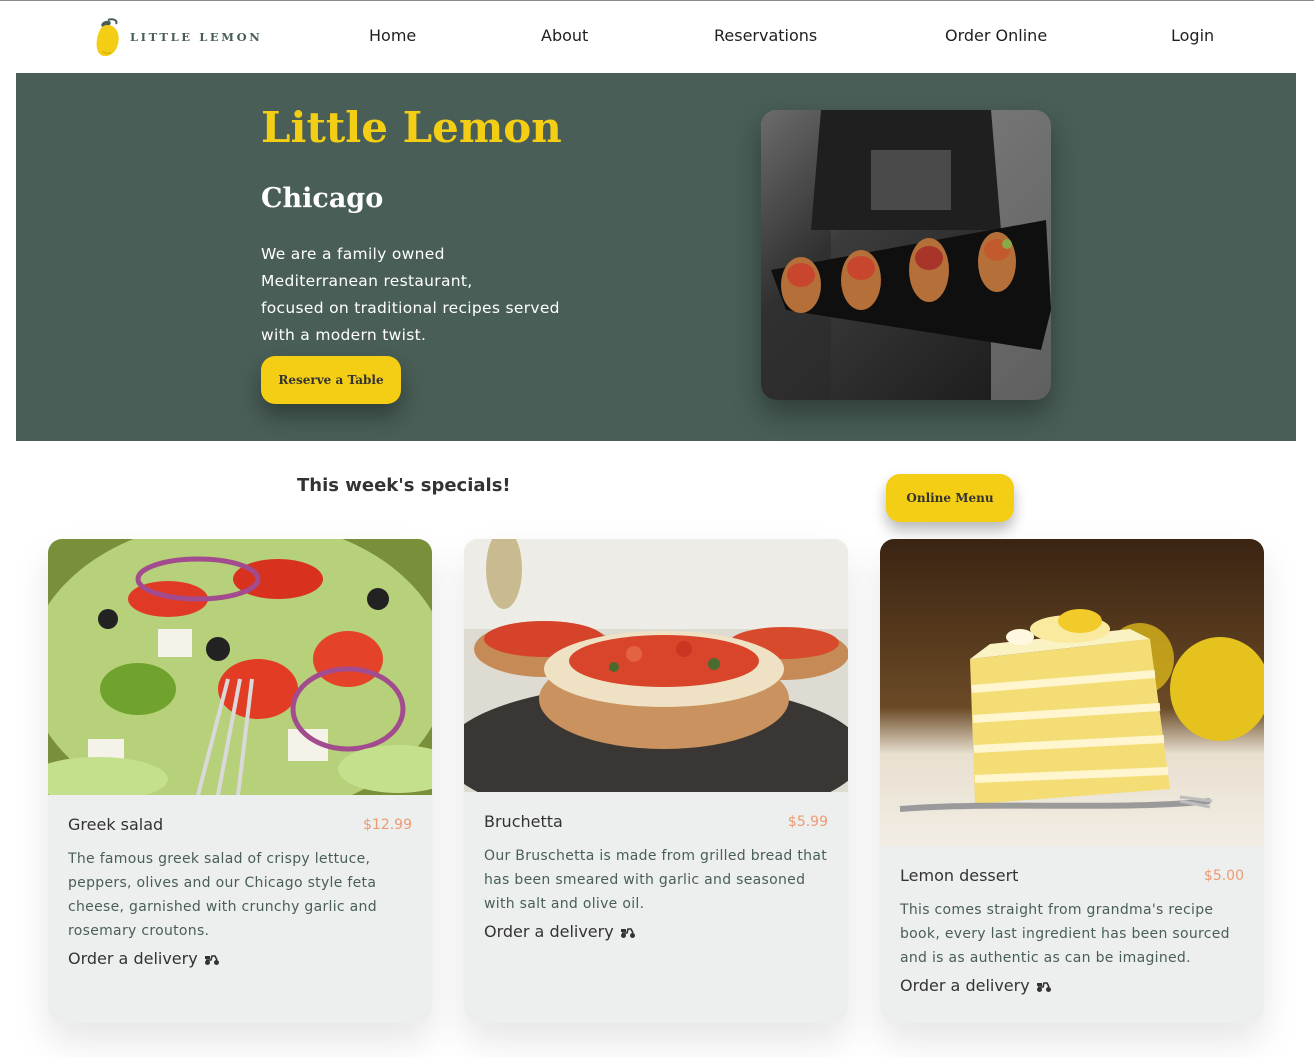  I want to click on nav-link-reservations: Reservations, so click(765, 35).